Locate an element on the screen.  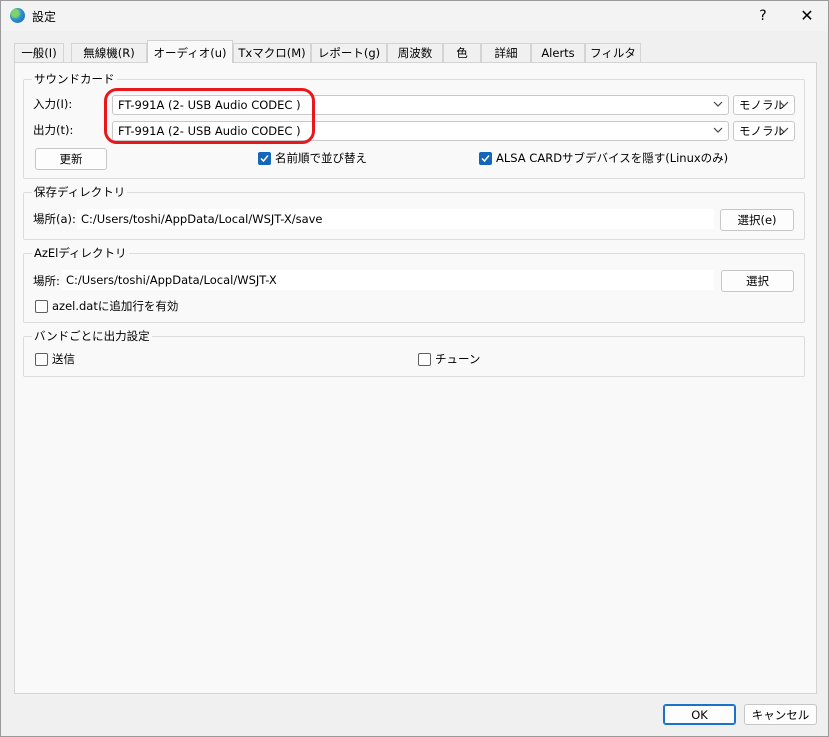
sort-by-name-checkbox is located at coordinates (264, 158).